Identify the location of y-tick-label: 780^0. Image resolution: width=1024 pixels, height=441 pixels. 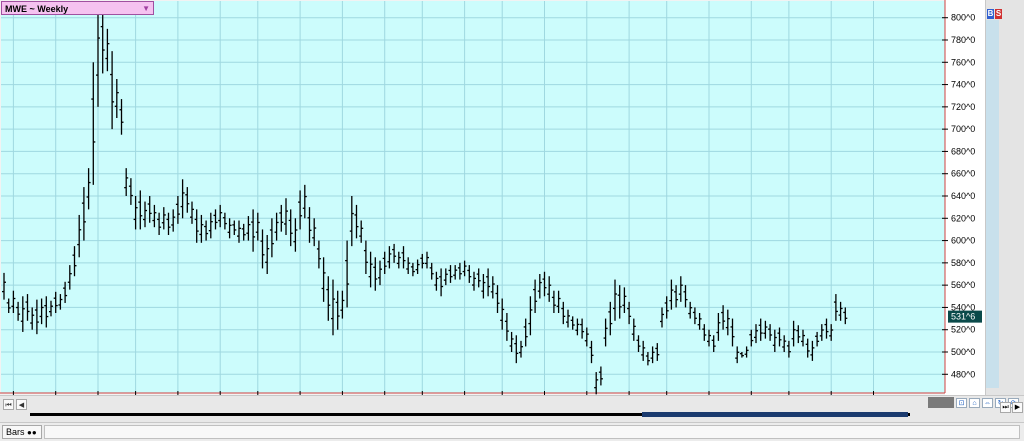
(963, 40).